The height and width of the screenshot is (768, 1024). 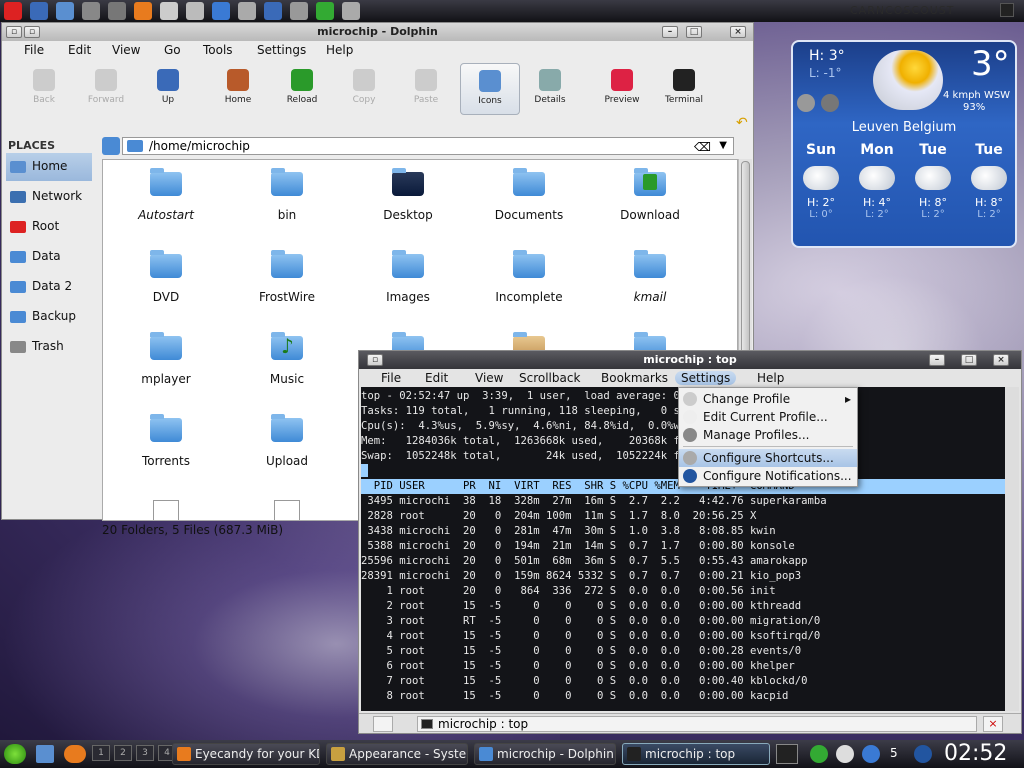 I want to click on place-root: Root, so click(x=49, y=227).